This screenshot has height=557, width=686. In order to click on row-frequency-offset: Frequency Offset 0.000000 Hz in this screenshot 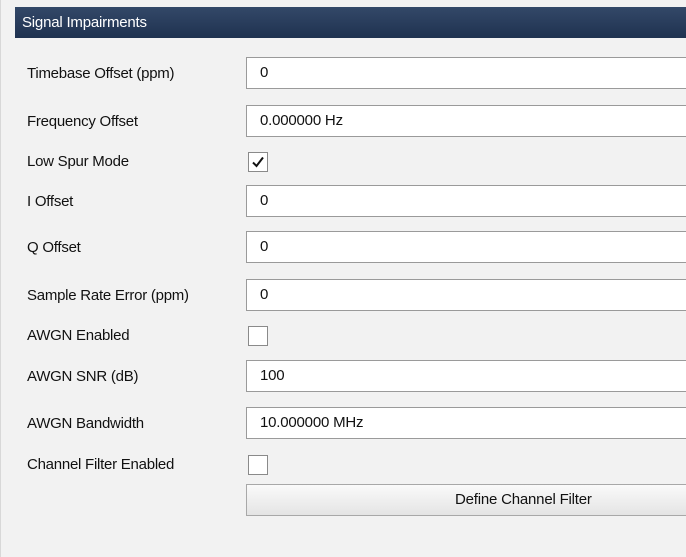, I will do `click(343, 122)`.